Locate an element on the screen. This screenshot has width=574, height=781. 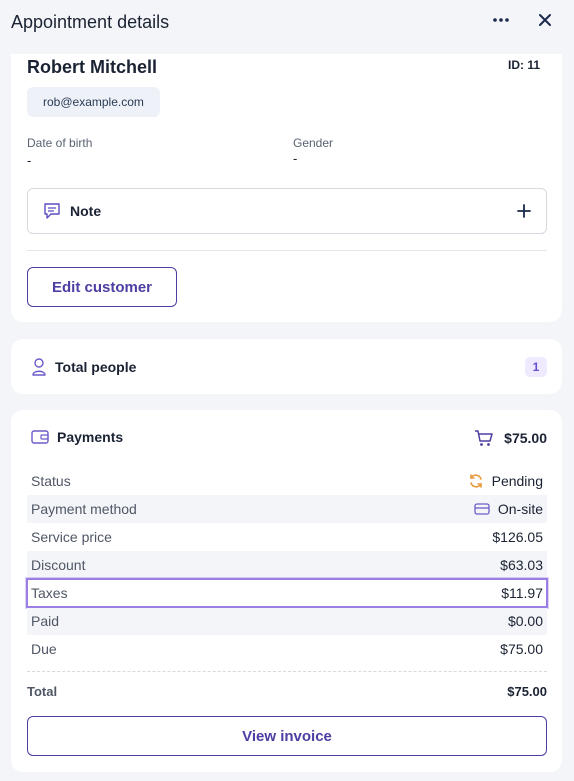
payment-row-status: Status Pending is located at coordinates (287, 481).